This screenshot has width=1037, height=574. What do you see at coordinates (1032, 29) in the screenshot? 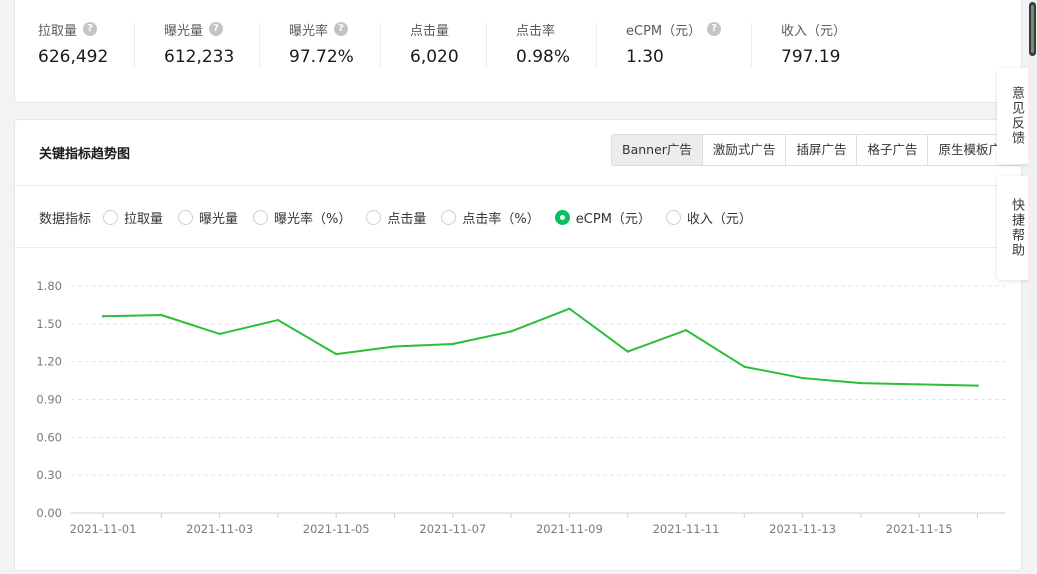
I see `scrollbar-thumb` at bounding box center [1032, 29].